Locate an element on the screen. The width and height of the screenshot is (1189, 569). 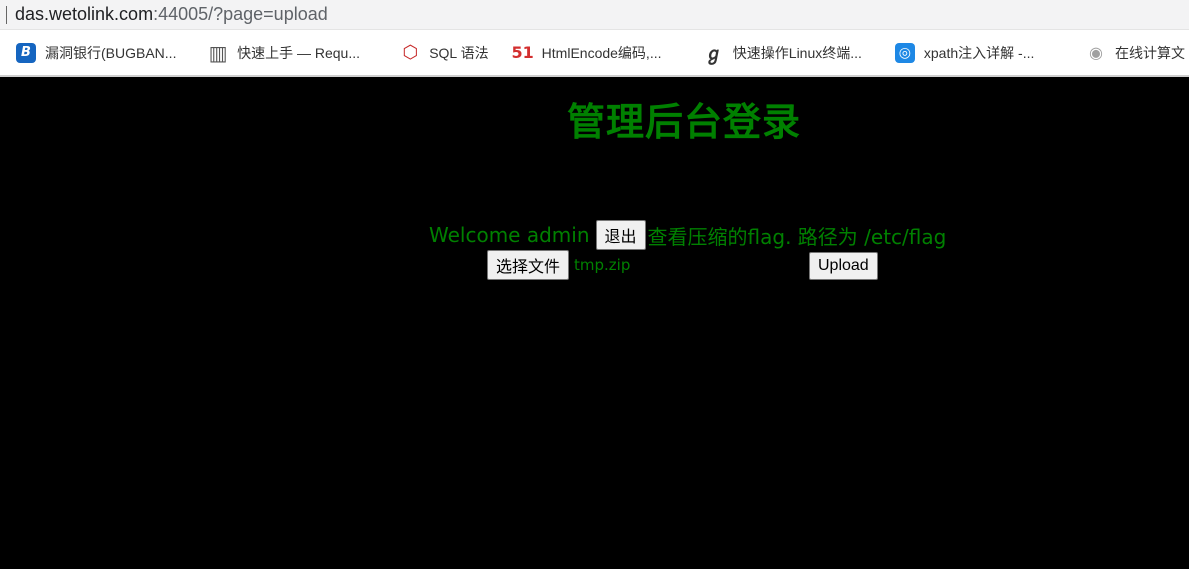
choose-file-button: 选择文件 is located at coordinates (528, 265).